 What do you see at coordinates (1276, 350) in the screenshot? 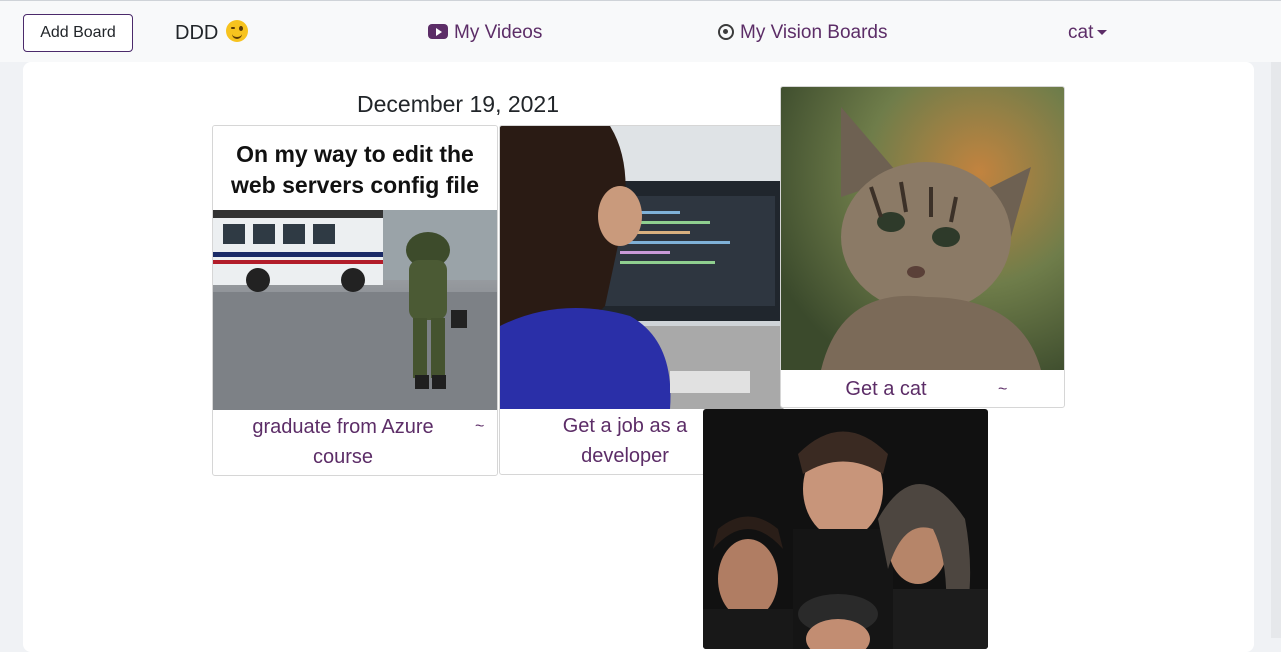
I see `scrollbar-track` at bounding box center [1276, 350].